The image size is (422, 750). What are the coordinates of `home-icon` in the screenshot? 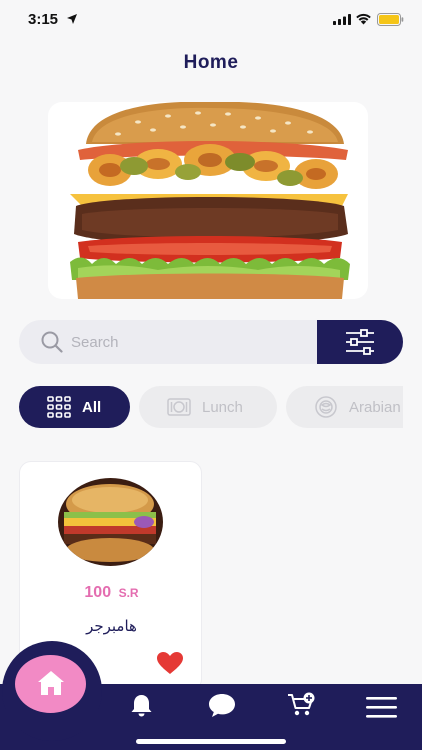 It's located at (51, 683).